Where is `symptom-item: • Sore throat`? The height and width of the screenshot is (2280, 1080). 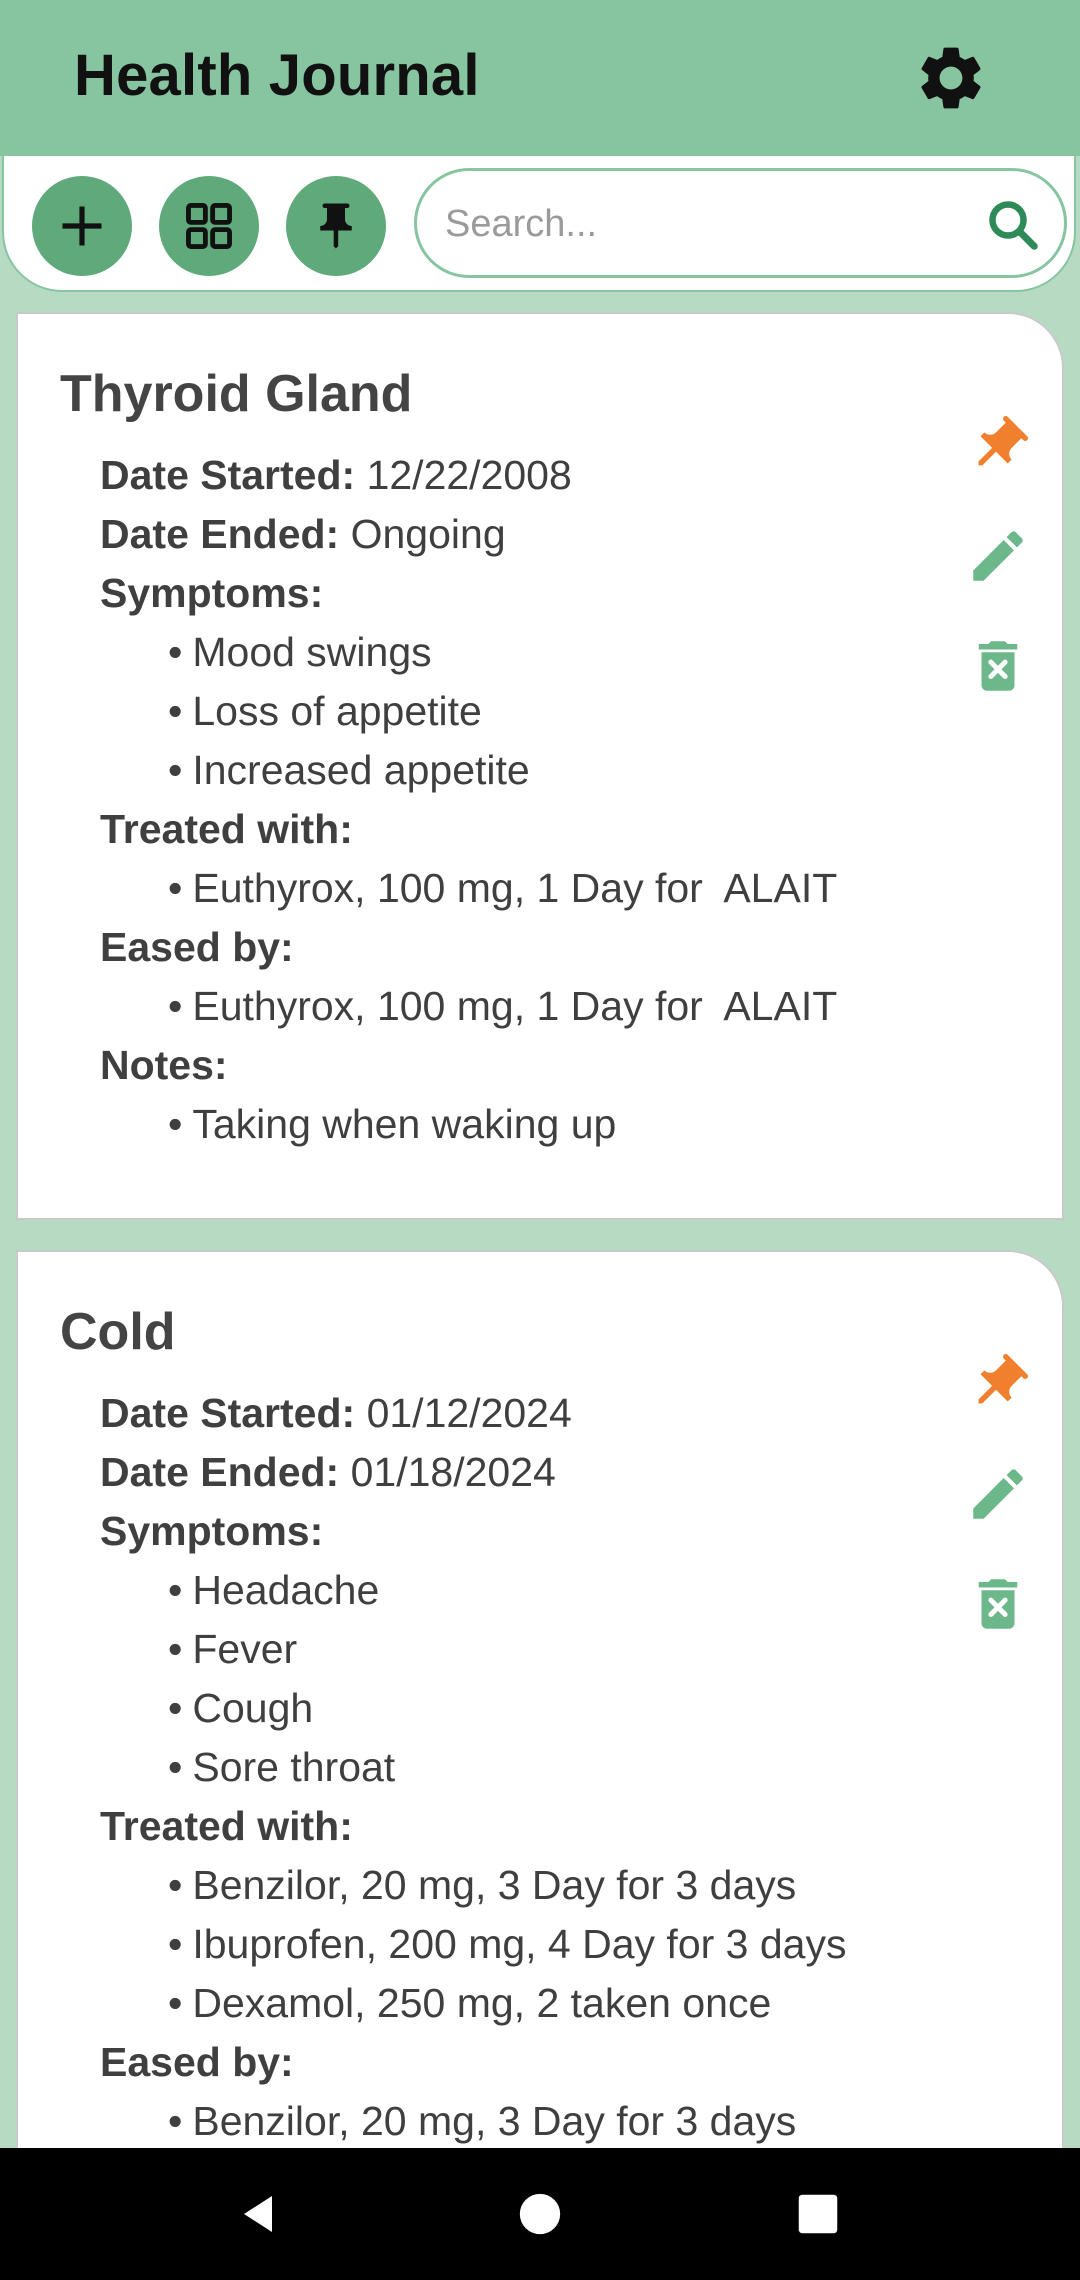 symptom-item: • Sore throat is located at coordinates (282, 1767).